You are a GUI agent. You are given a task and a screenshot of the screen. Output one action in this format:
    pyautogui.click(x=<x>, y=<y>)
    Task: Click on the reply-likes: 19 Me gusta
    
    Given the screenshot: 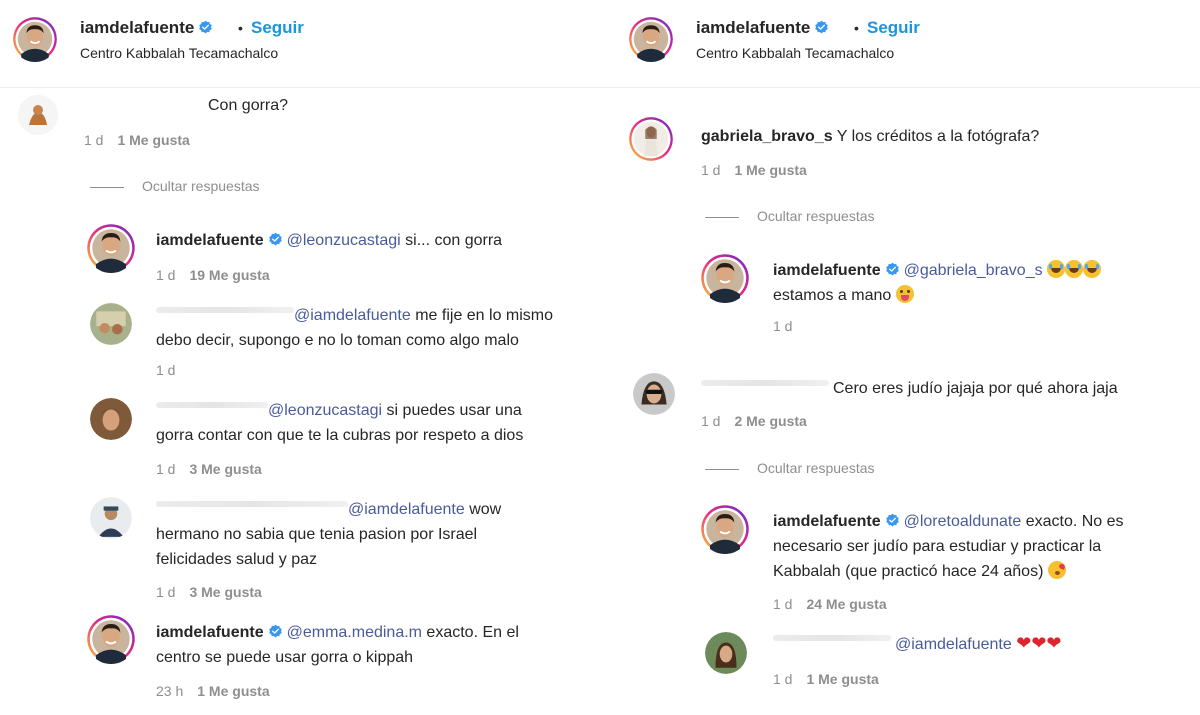 What is the action you would take?
    pyautogui.click(x=229, y=275)
    